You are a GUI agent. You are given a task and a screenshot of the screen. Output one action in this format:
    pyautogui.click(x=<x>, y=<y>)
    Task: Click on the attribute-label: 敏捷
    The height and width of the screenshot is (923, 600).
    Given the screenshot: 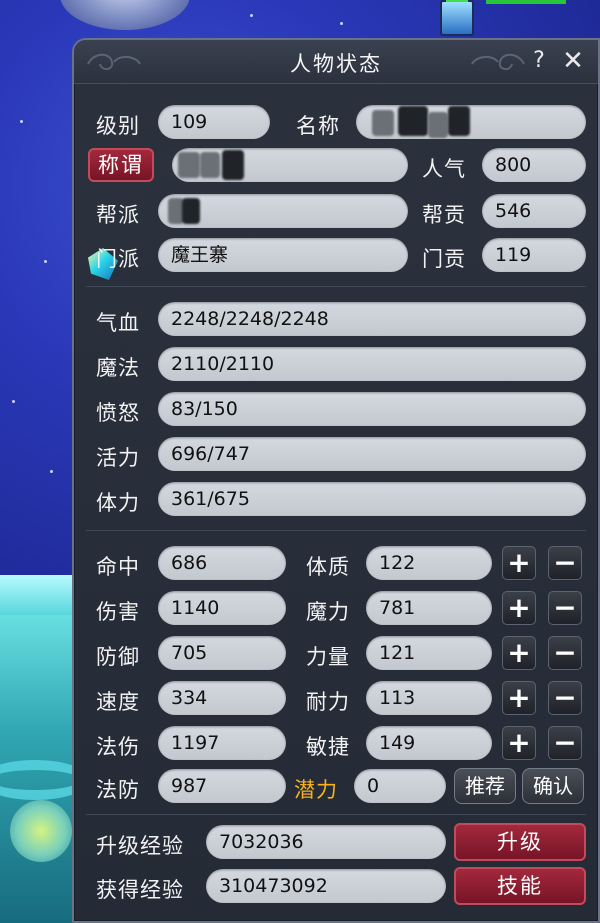 What is the action you would take?
    pyautogui.click(x=328, y=747)
    